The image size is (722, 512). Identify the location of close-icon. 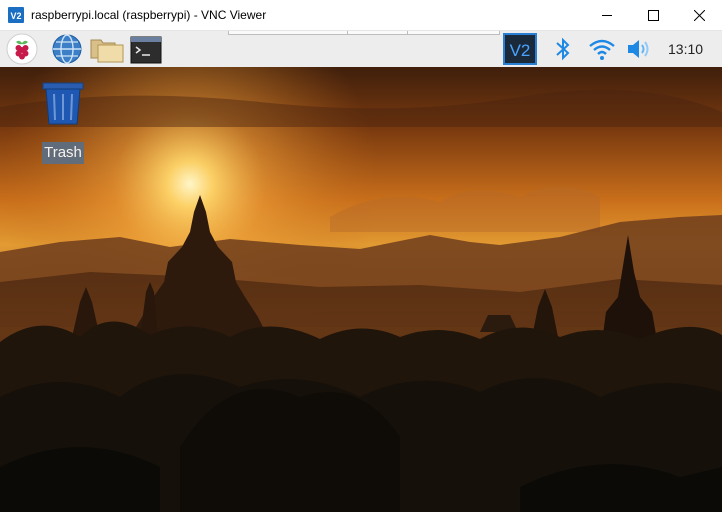
(699, 15).